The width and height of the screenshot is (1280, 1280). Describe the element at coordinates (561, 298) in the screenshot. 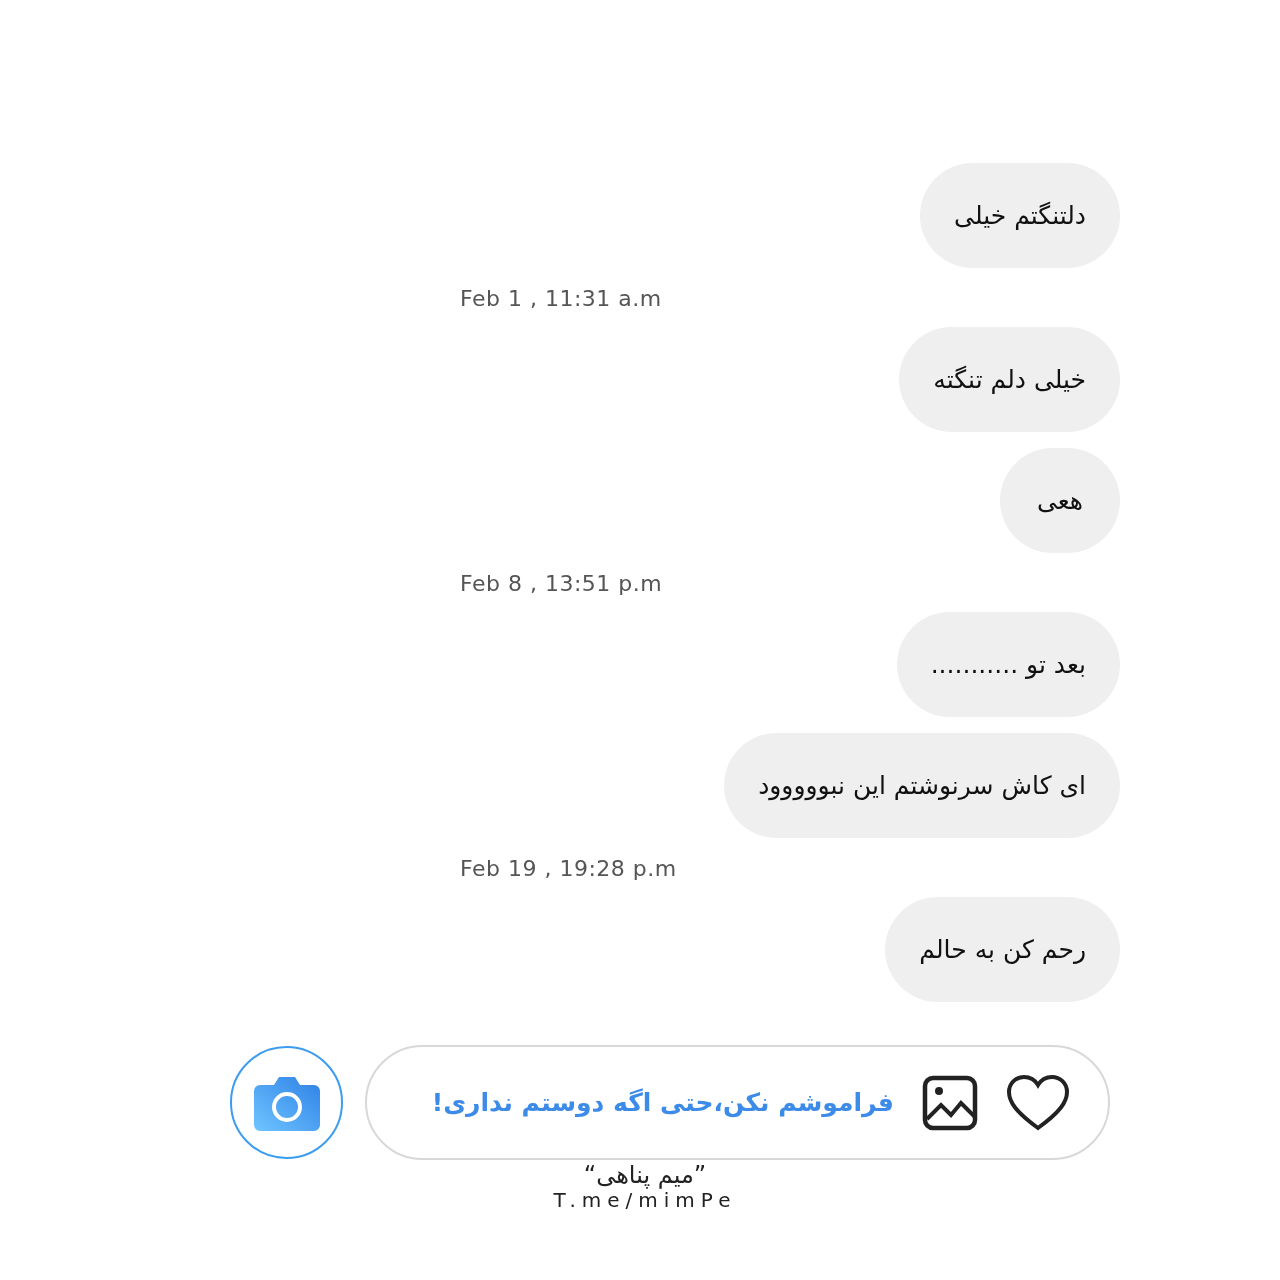

I see `timestamp: Feb 1 , 11:31 a.m` at that location.